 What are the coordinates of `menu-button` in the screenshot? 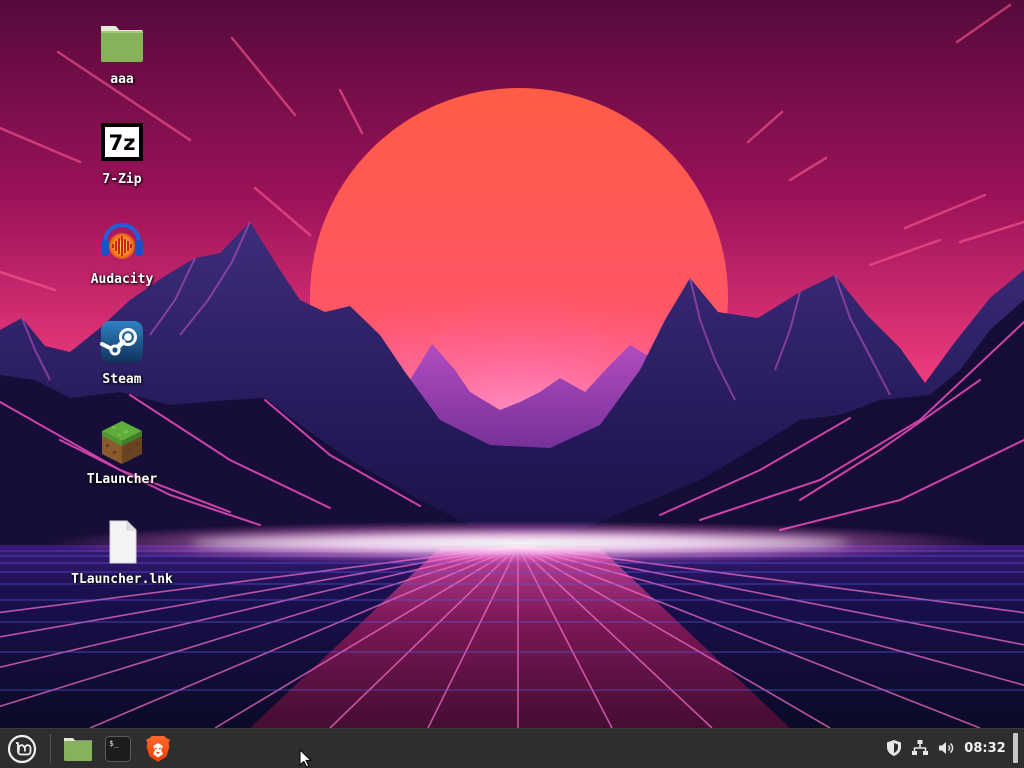 It's located at (22, 748).